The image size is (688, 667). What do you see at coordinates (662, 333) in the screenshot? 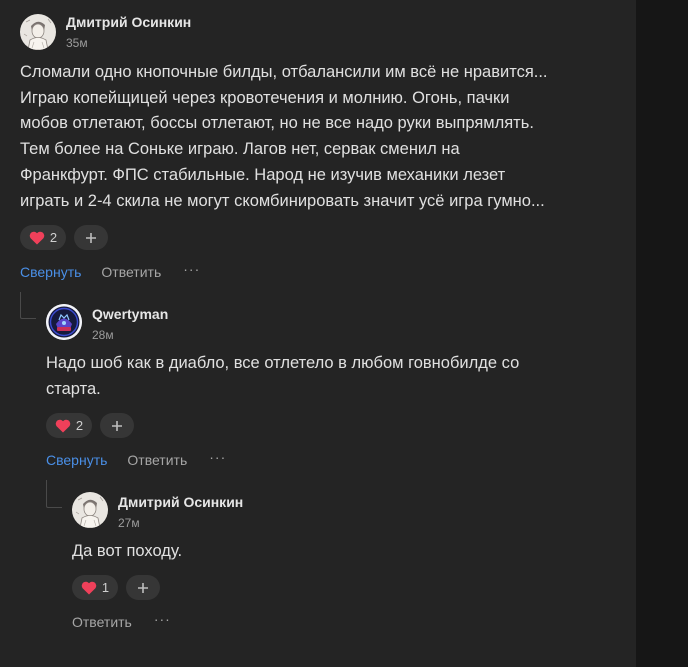
I see `right-sidebar-background` at bounding box center [662, 333].